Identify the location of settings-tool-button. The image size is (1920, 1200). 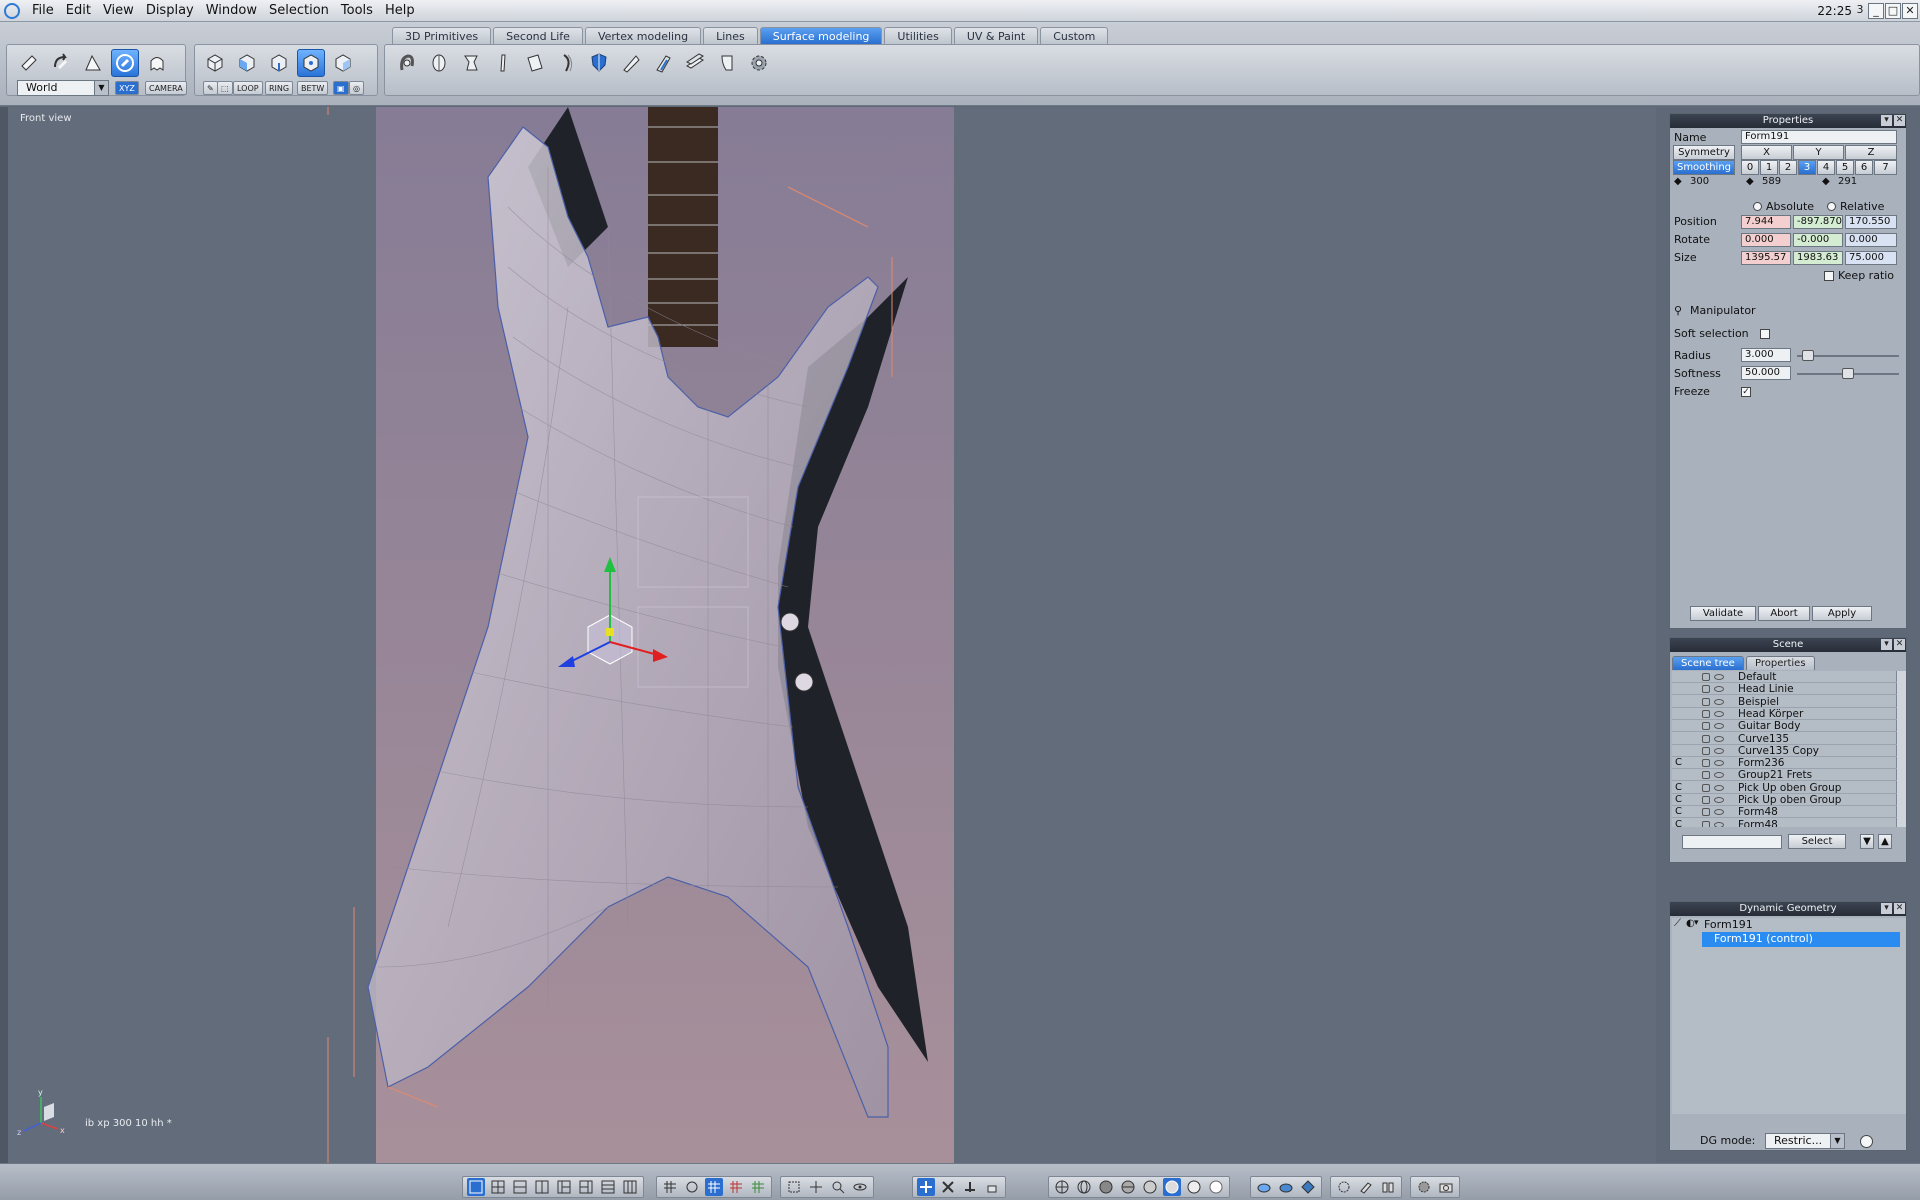
(759, 63).